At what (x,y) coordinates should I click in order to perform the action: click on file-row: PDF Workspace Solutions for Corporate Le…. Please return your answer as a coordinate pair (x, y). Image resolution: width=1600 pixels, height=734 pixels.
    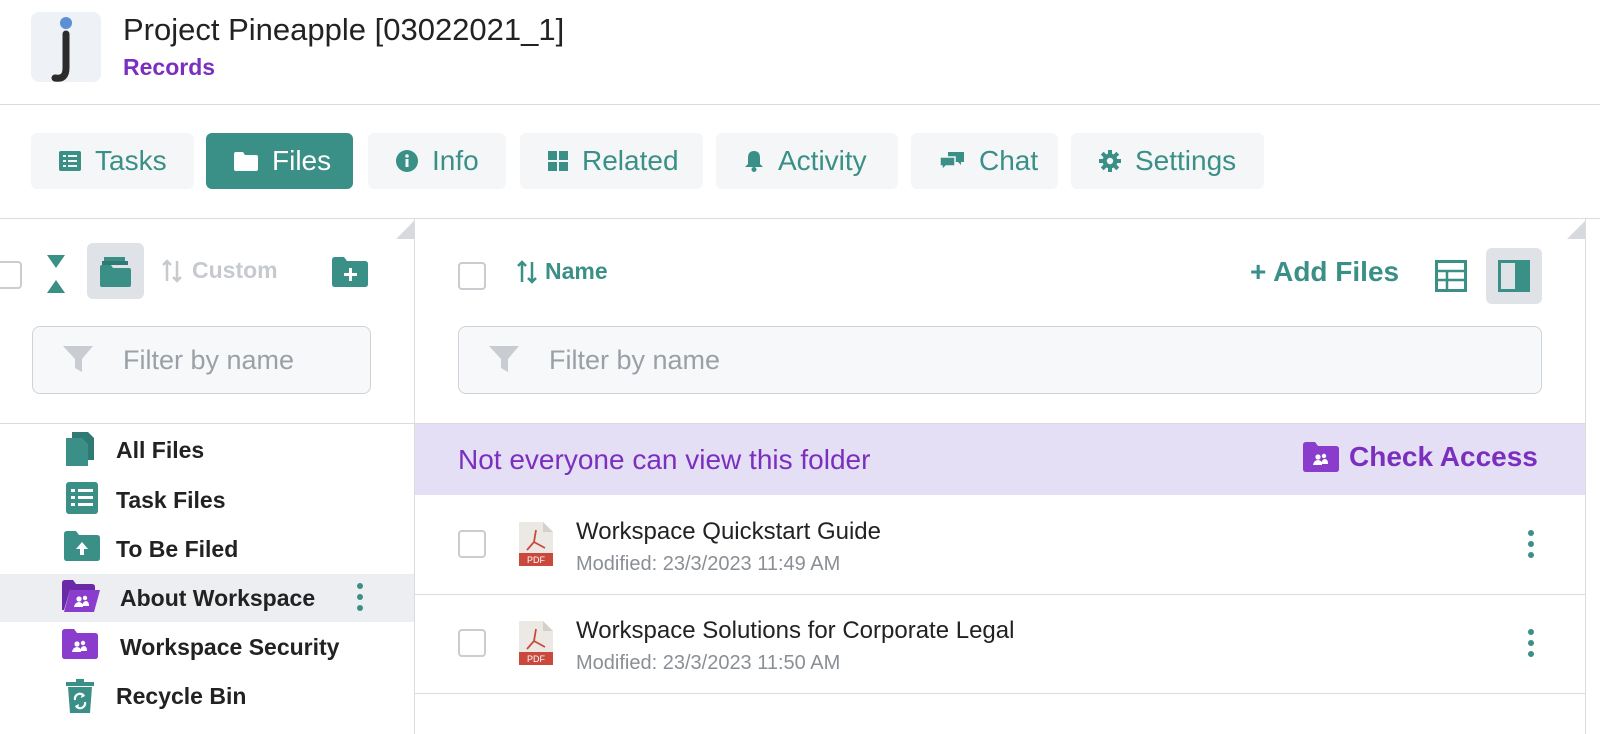
    Looking at the image, I should click on (1000, 644).